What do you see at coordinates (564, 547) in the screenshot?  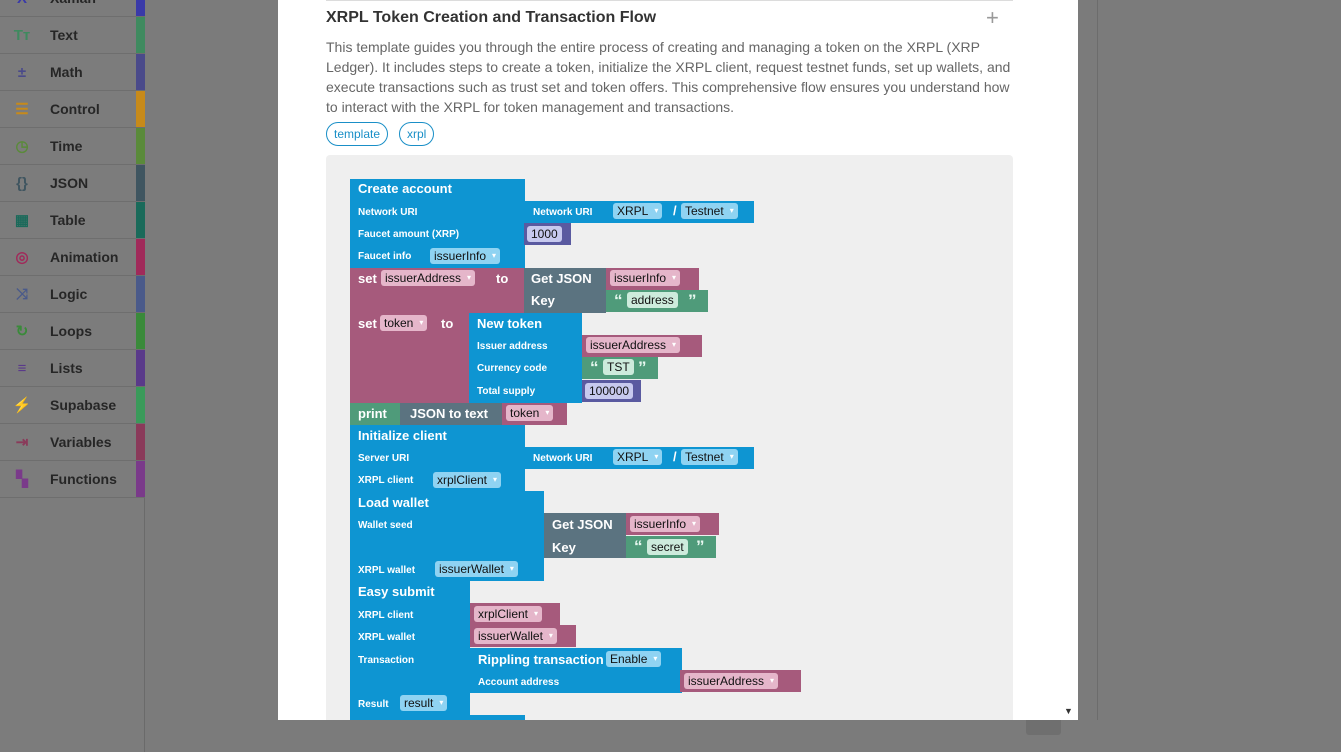 I see `wallet-key-label: Key` at bounding box center [564, 547].